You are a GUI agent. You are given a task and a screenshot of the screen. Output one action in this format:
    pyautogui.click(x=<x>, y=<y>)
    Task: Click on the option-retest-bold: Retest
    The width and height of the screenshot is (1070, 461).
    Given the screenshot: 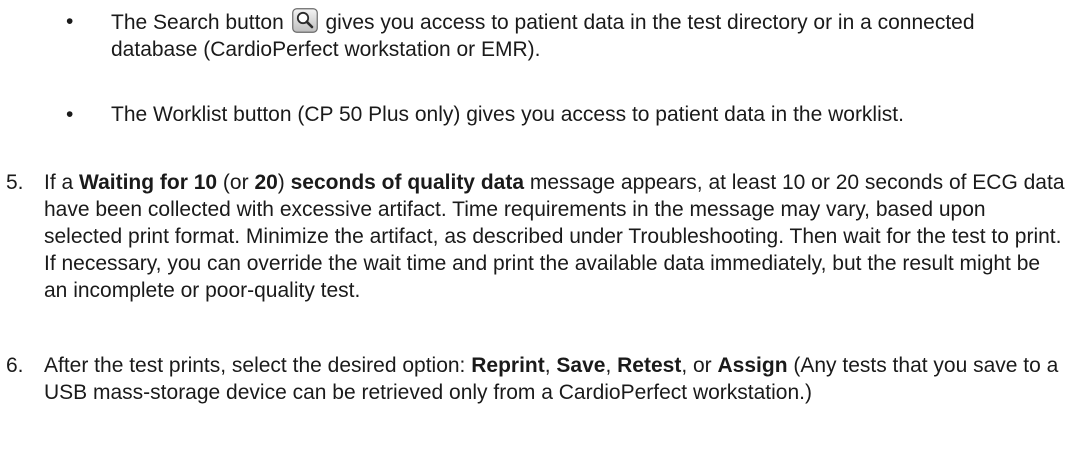 What is the action you would take?
    pyautogui.click(x=649, y=365)
    